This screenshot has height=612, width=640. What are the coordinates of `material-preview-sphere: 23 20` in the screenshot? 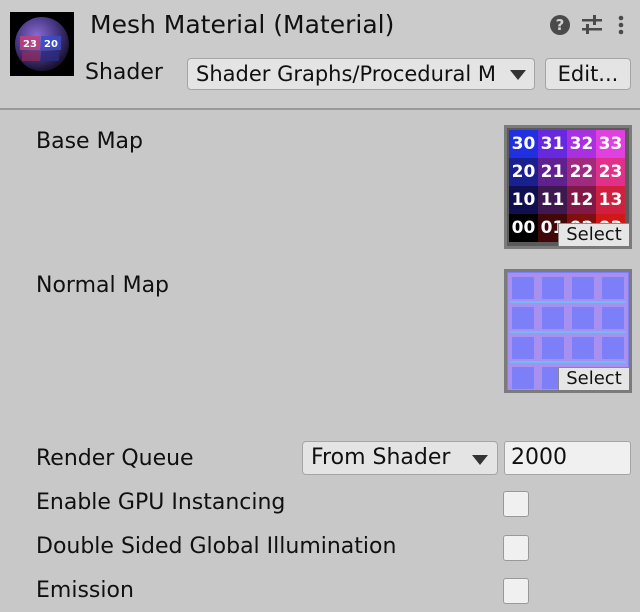 It's located at (42, 44).